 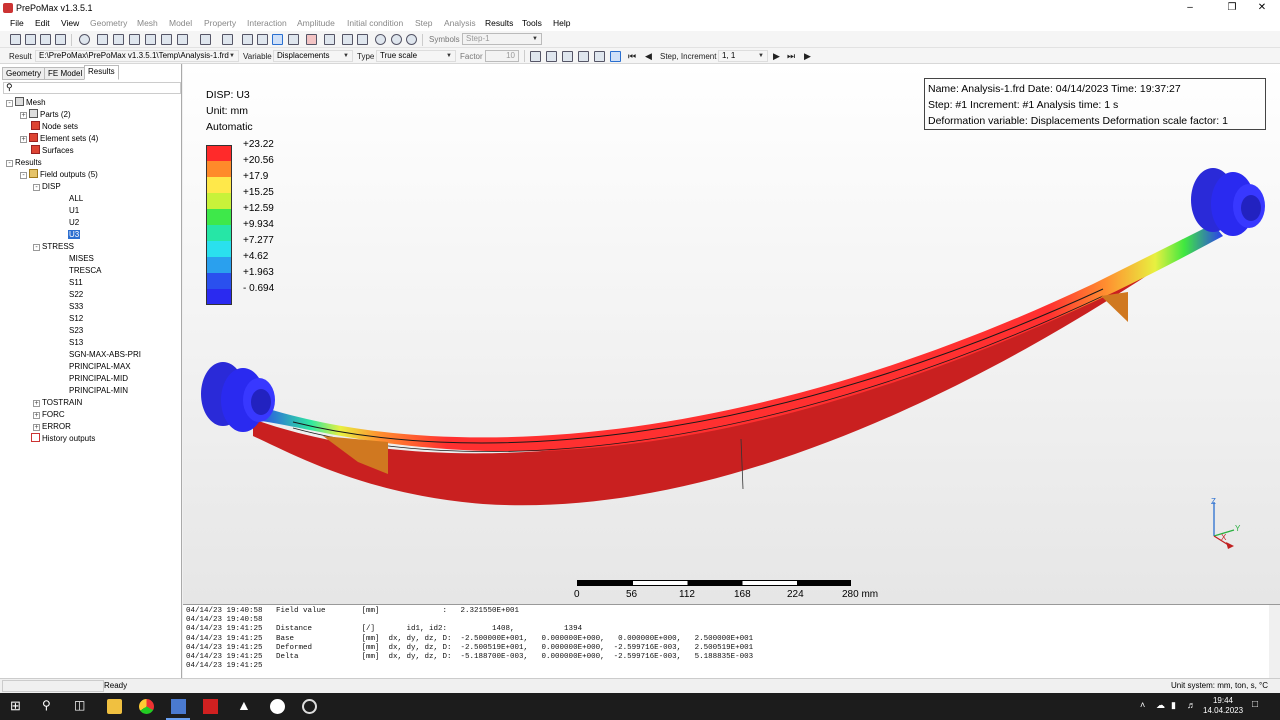 What do you see at coordinates (362, 39) in the screenshot?
I see `transform-icon` at bounding box center [362, 39].